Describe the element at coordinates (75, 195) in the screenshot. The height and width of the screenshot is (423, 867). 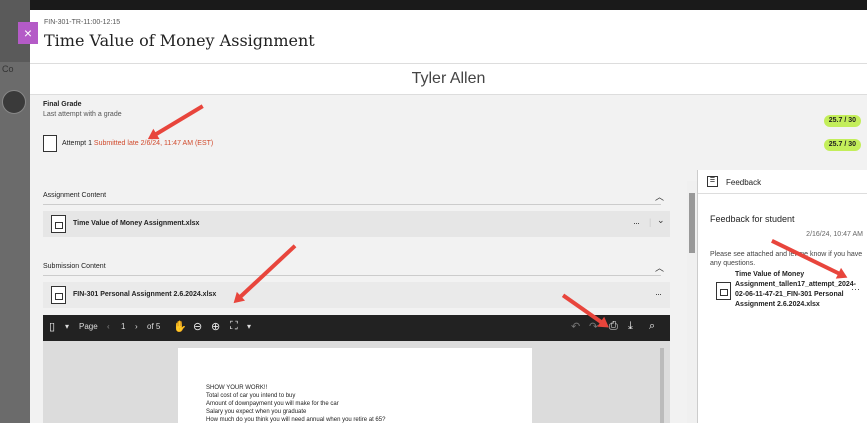
I see `assignment-content-heading: Assignment Content` at that location.